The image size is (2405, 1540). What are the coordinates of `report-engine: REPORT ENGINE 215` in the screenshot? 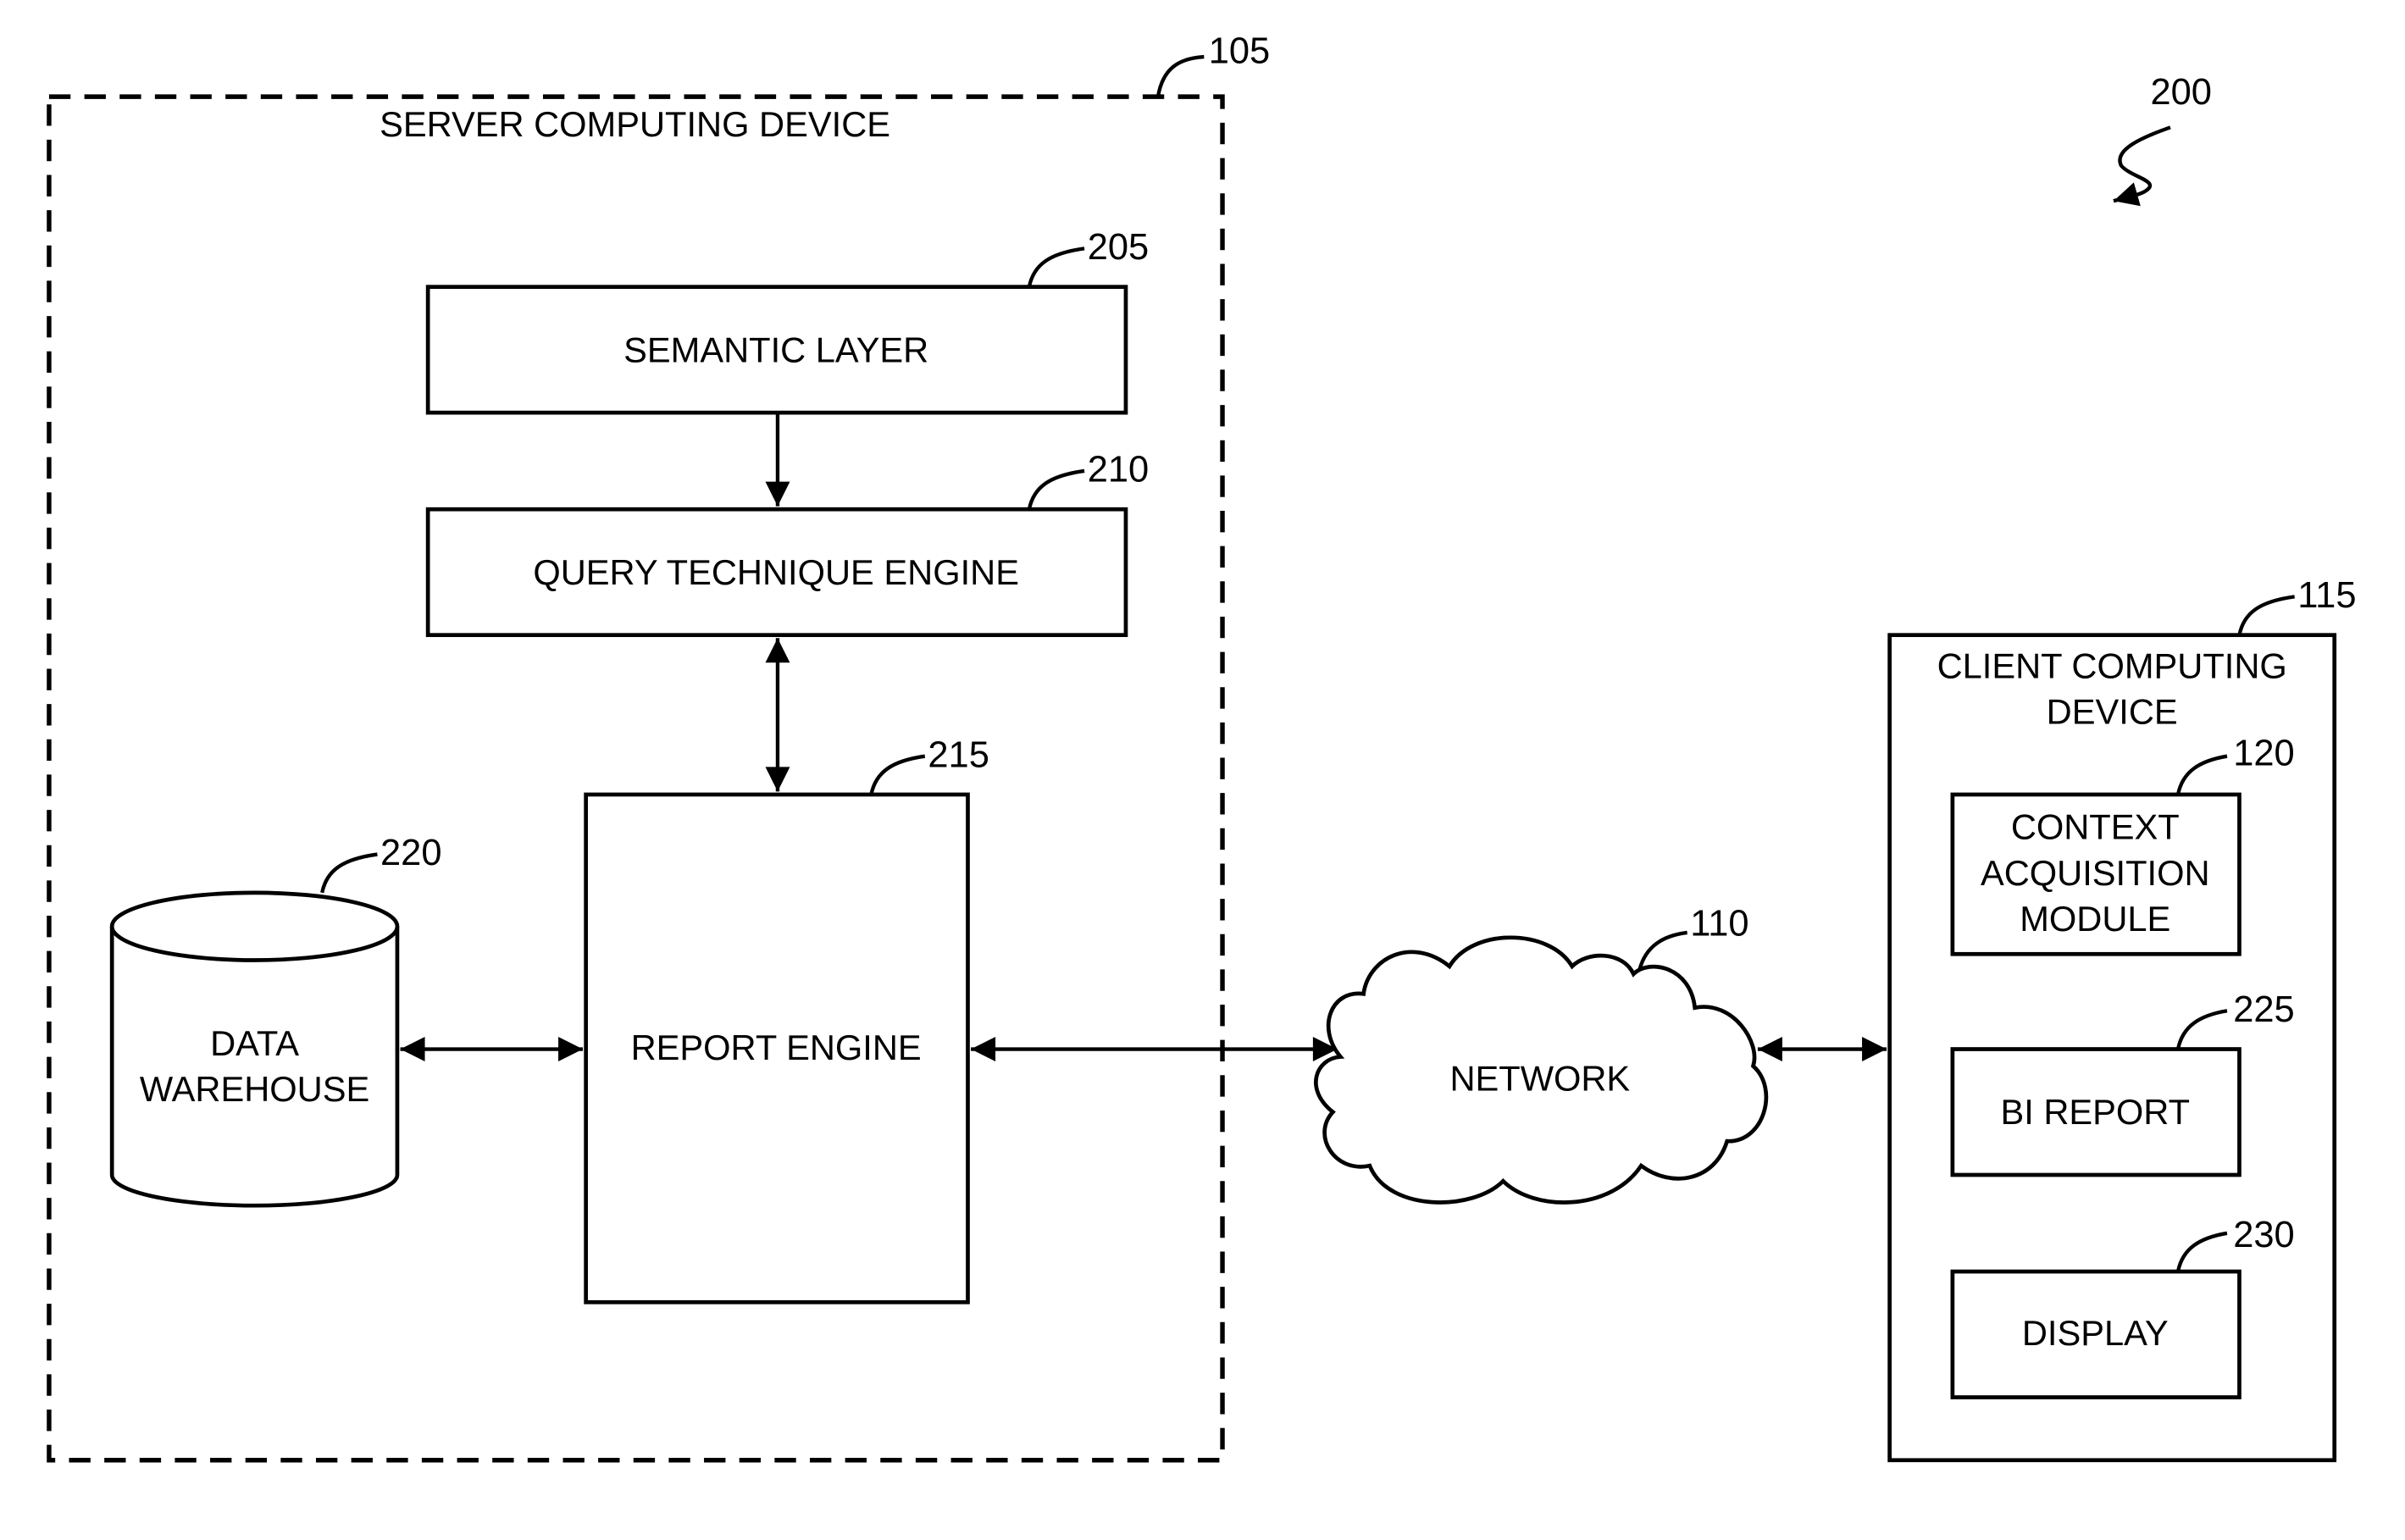 It's located at (786, 1019).